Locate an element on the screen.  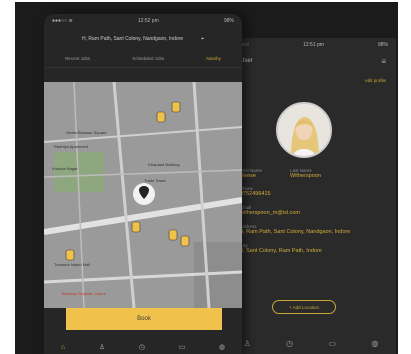
status-bar: ●●●○○ 12:51 pm 98% is located at coordinates (311, 45).